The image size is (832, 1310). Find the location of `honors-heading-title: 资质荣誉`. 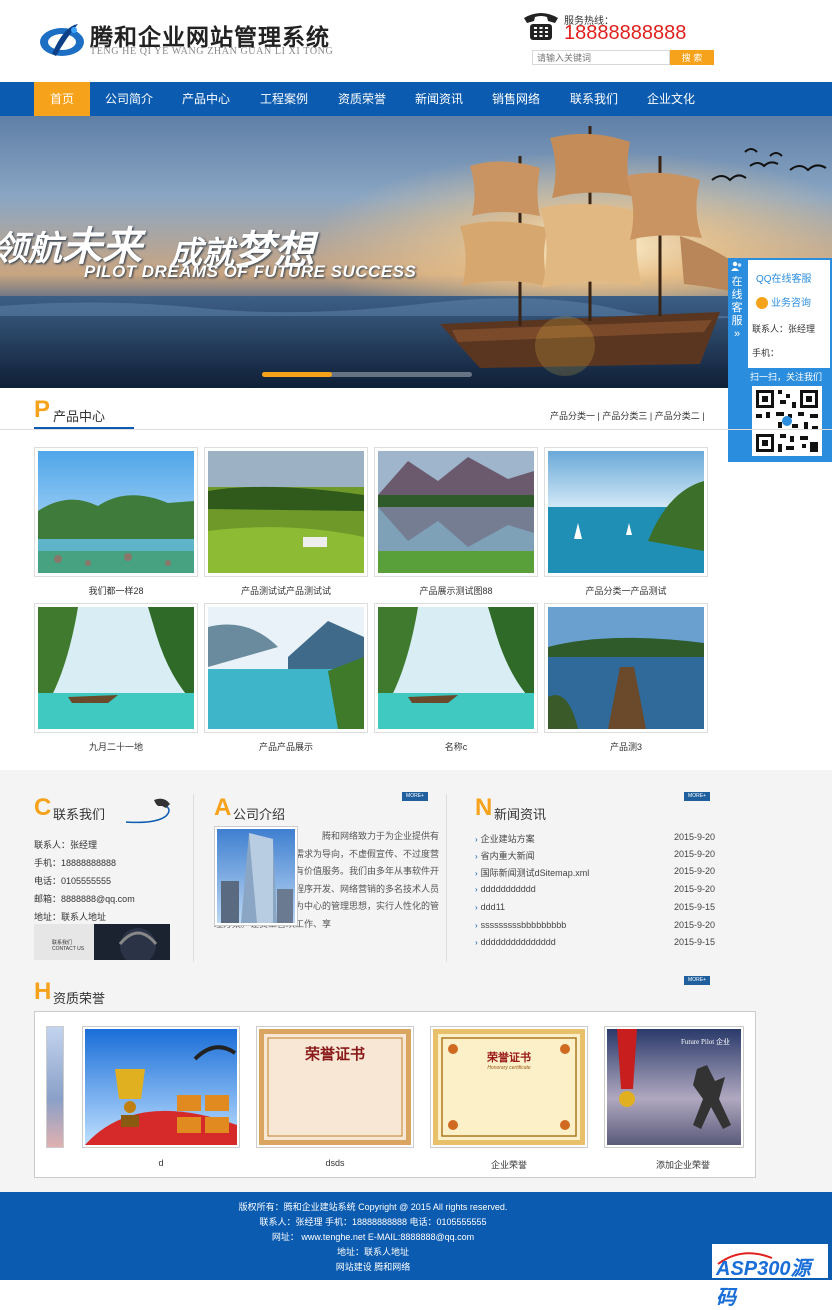

honors-heading-title: 资质荣誉 is located at coordinates (79, 998).